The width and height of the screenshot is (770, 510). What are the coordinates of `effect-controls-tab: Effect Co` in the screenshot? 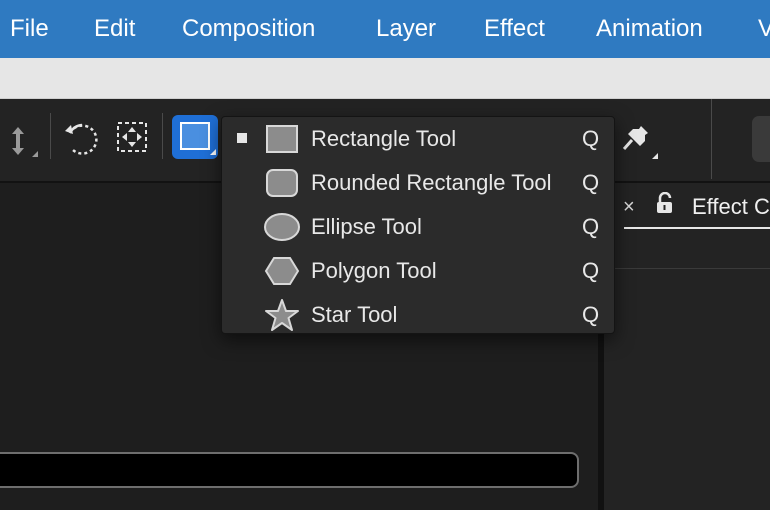 It's located at (731, 207).